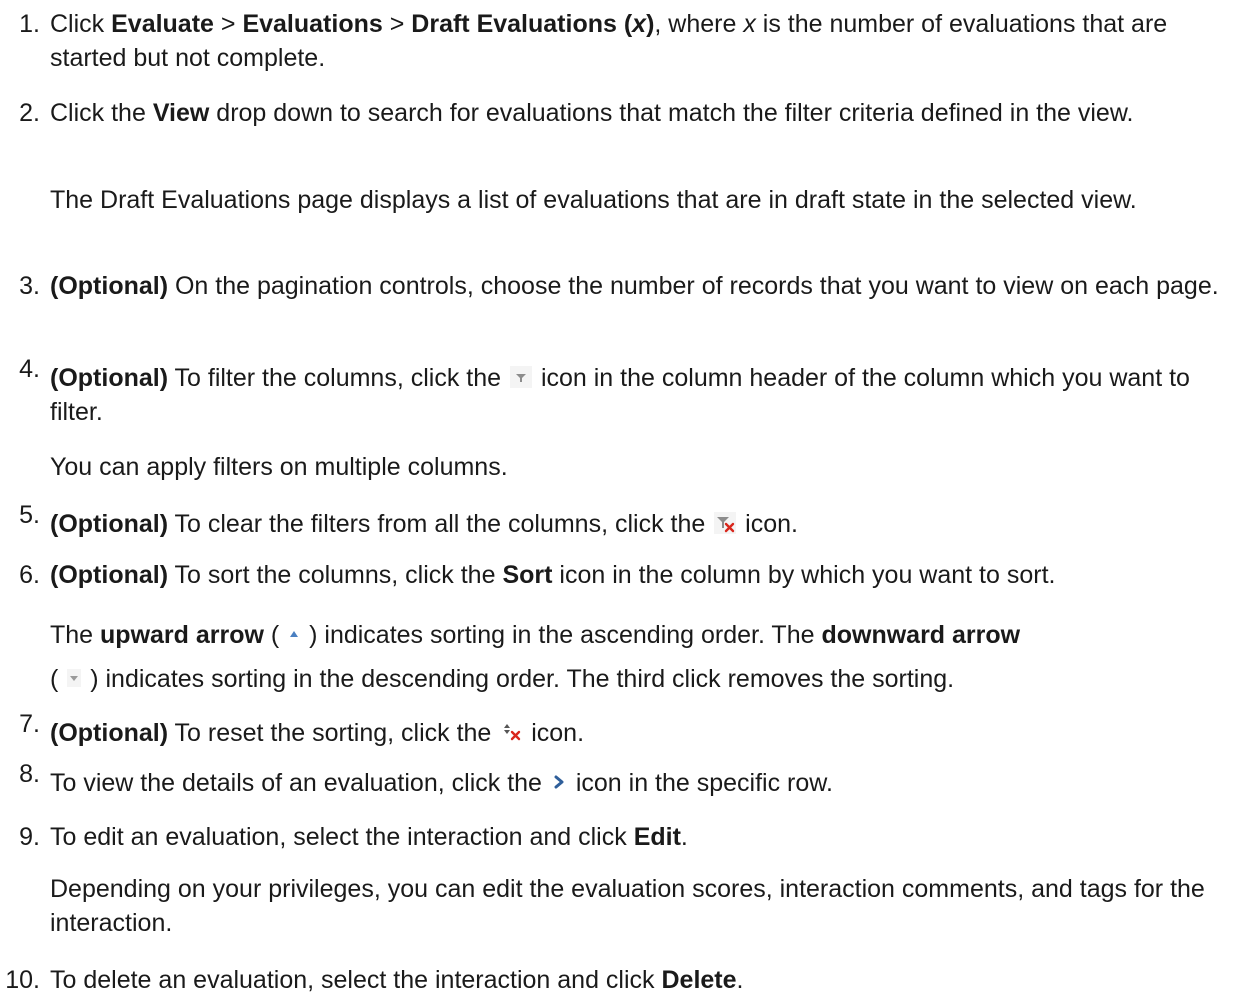 The width and height of the screenshot is (1243, 997). What do you see at coordinates (335, 575) in the screenshot?
I see `text-run: To sort the columns, click the` at bounding box center [335, 575].